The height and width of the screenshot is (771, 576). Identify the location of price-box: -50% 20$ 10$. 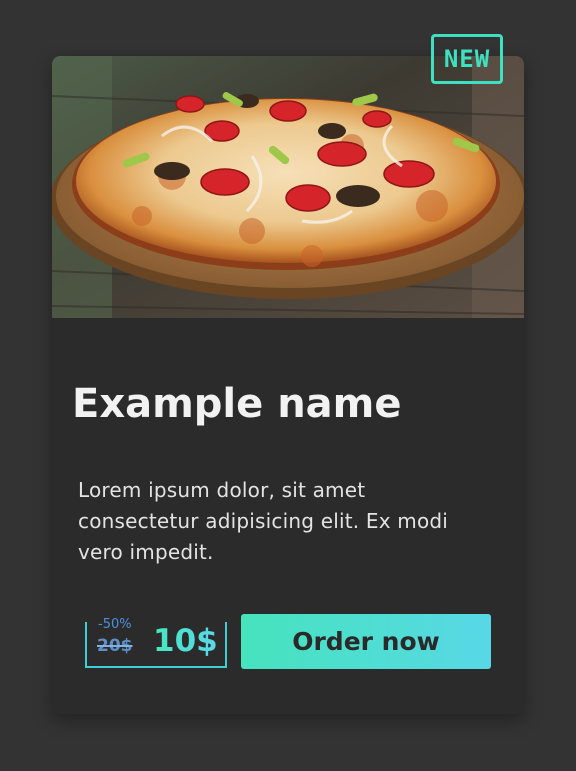
(156, 643).